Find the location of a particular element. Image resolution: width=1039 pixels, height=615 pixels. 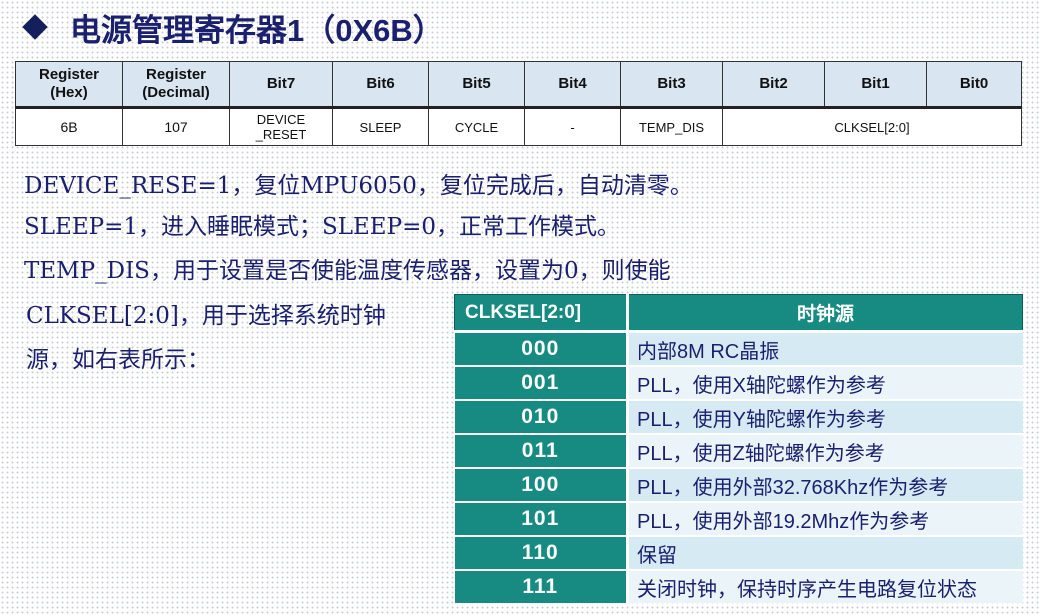

clksel-code: 111 is located at coordinates (541, 586).